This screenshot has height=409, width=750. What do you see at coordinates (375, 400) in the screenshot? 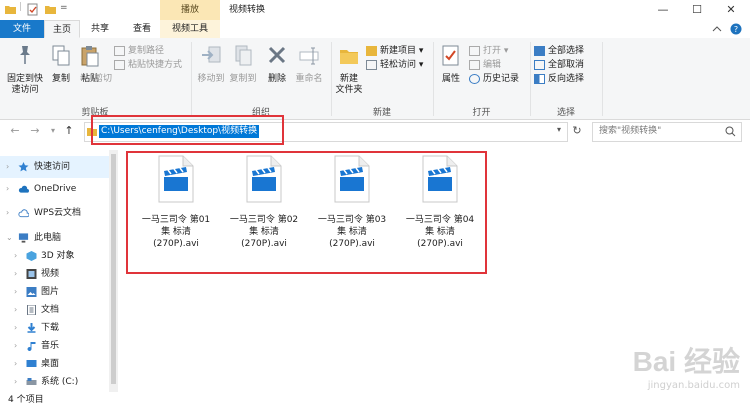
I see `status-bar: 4 个项目` at bounding box center [375, 400].